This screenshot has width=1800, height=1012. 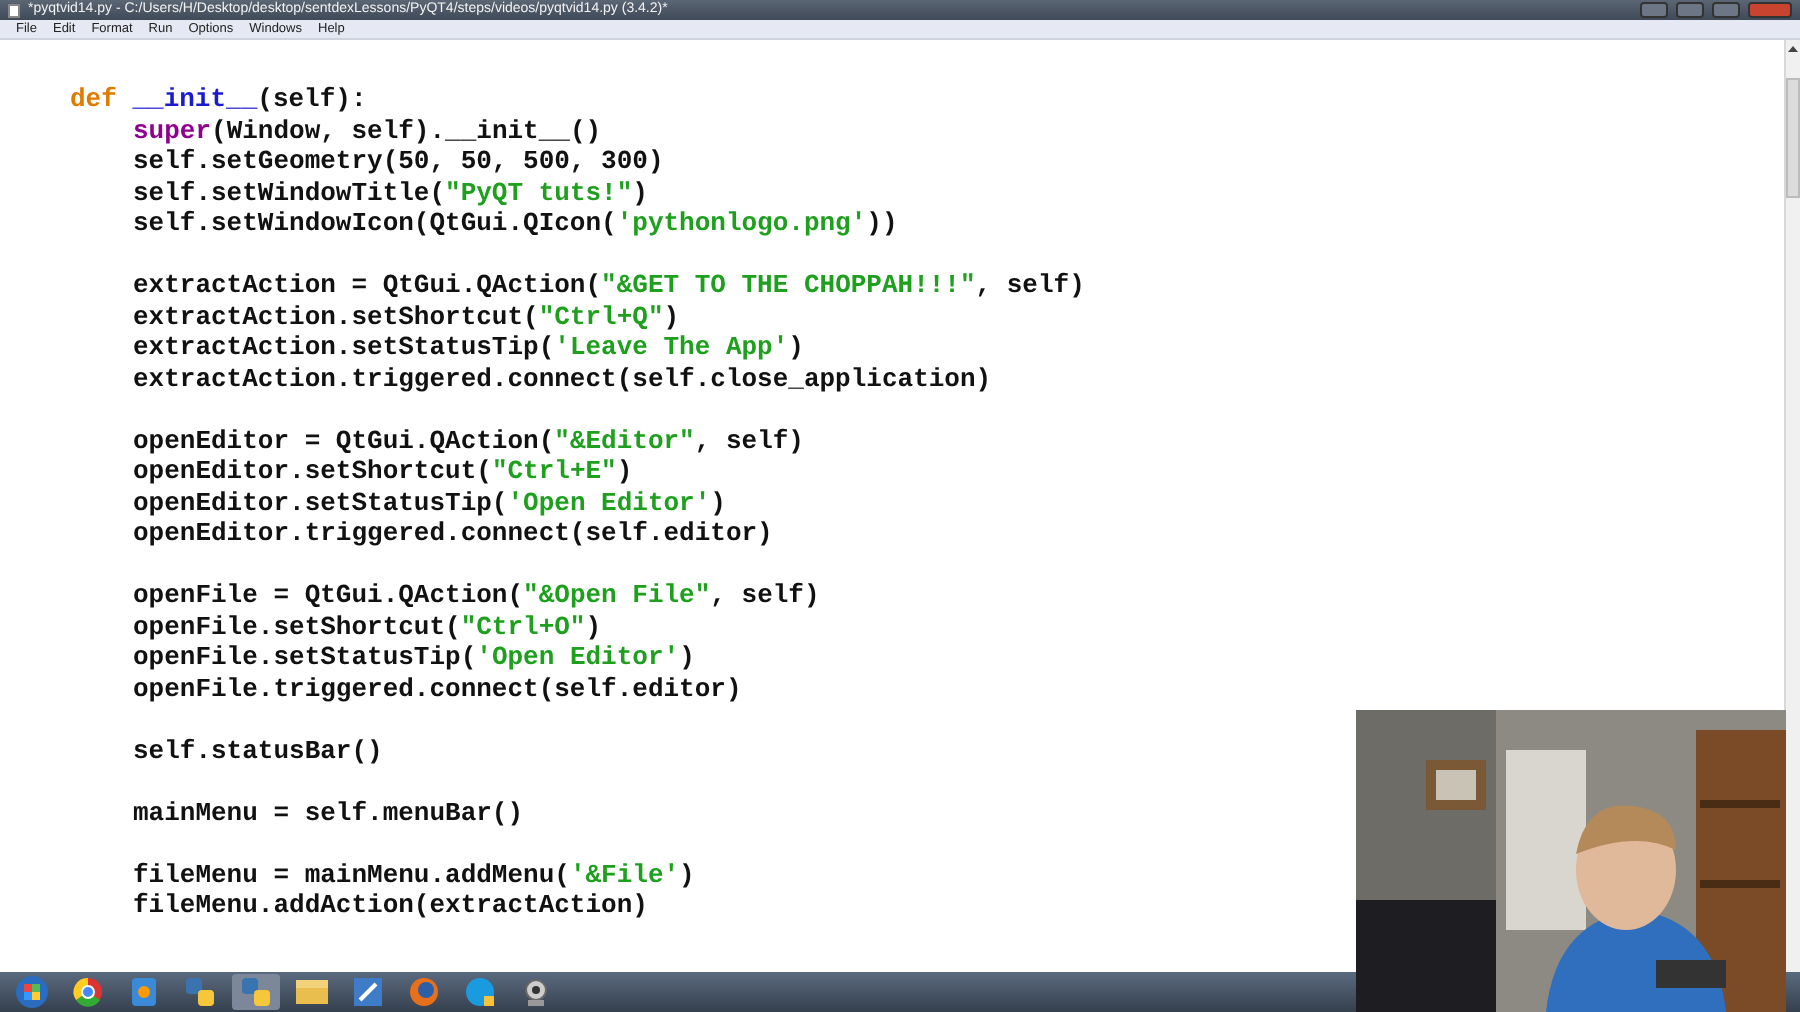 What do you see at coordinates (1726, 10) in the screenshot?
I see `maximize-button` at bounding box center [1726, 10].